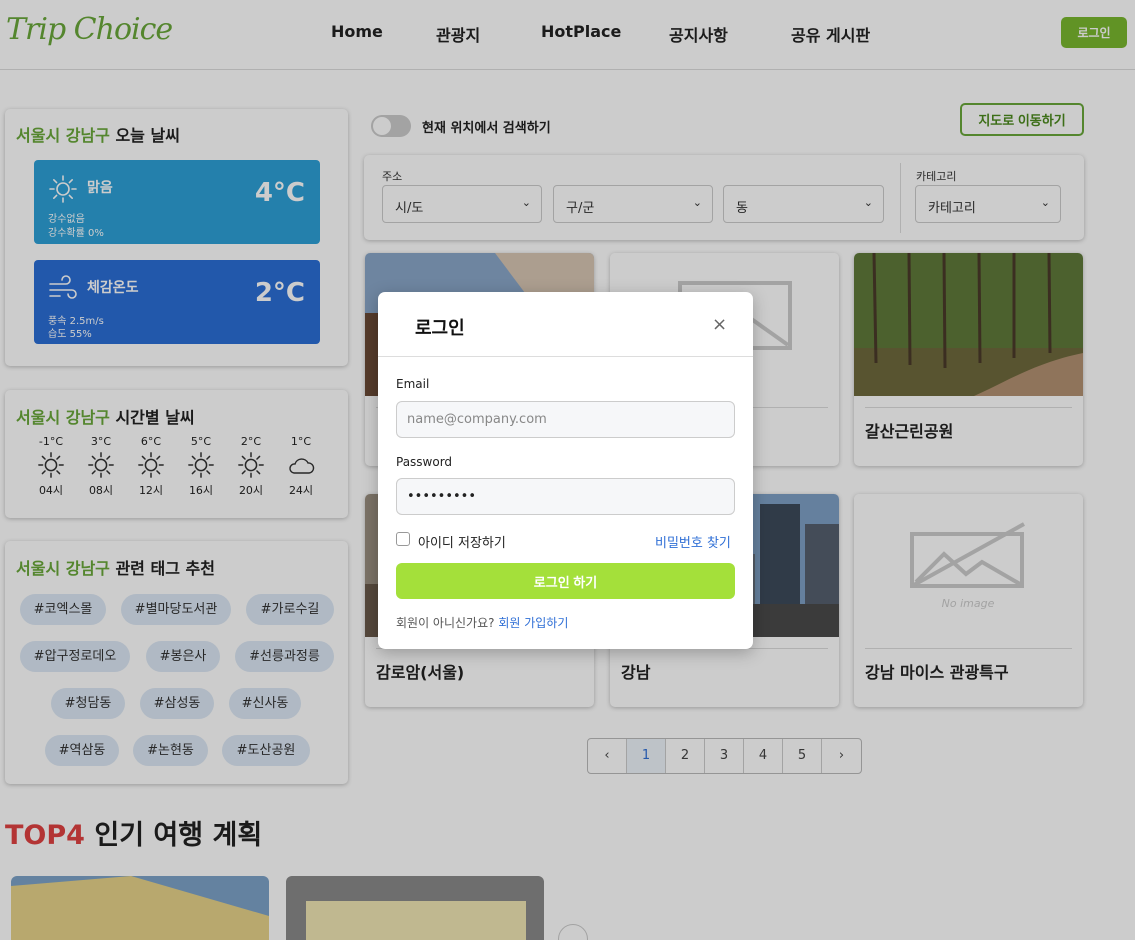  I want to click on password-field, so click(565, 496).